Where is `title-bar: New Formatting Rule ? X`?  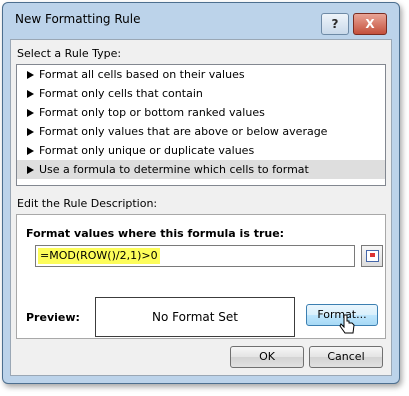 title-bar: New Formatting Rule ? X is located at coordinates (201, 19).